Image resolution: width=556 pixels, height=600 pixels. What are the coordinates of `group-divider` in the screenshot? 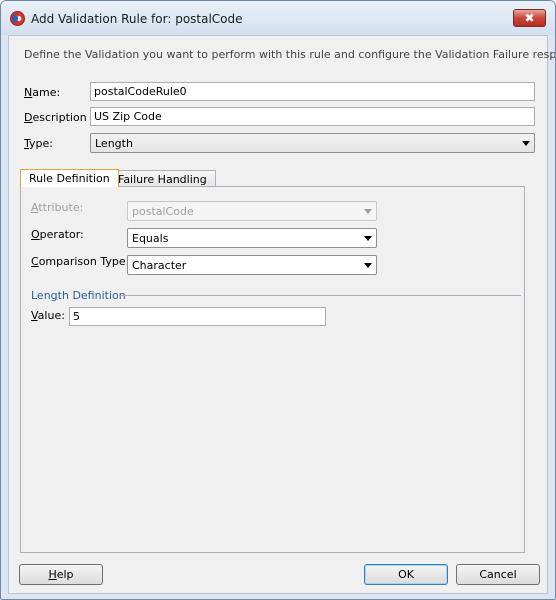 It's located at (320, 295).